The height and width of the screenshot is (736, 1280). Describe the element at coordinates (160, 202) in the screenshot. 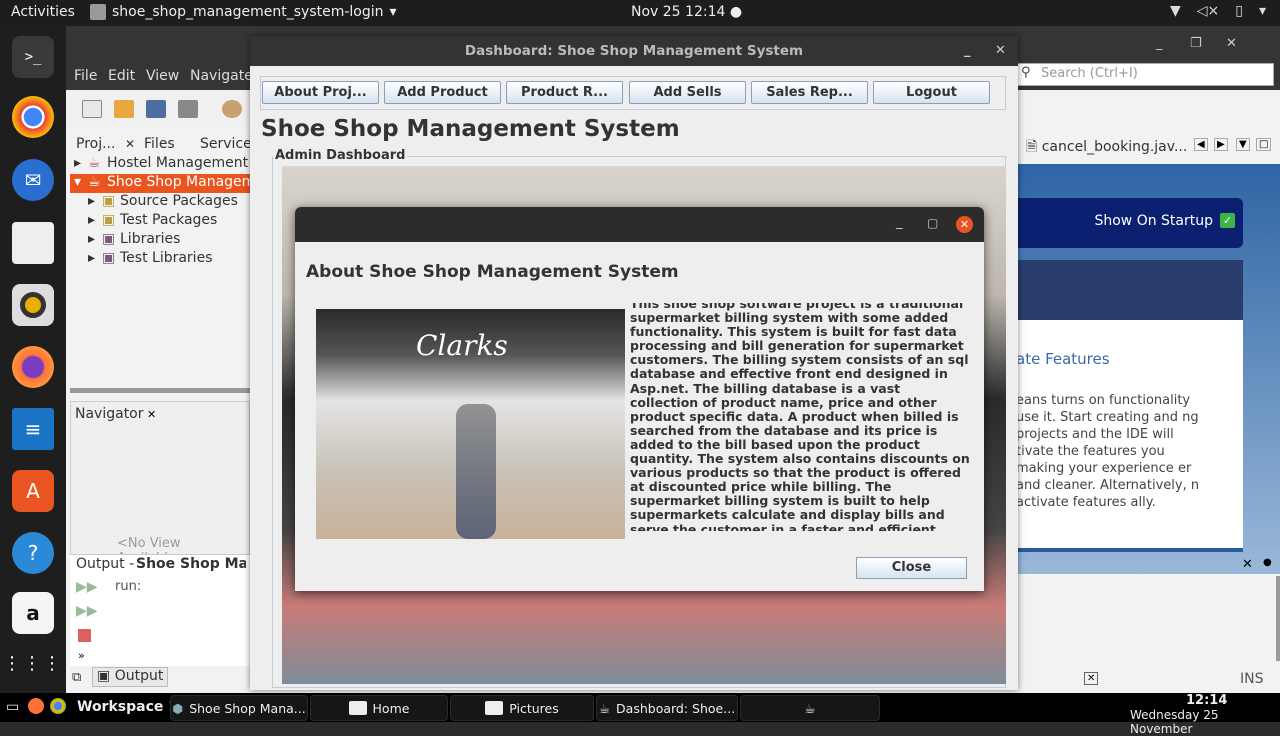

I see `tree-item: ▸ ▣ Source Packages` at that location.